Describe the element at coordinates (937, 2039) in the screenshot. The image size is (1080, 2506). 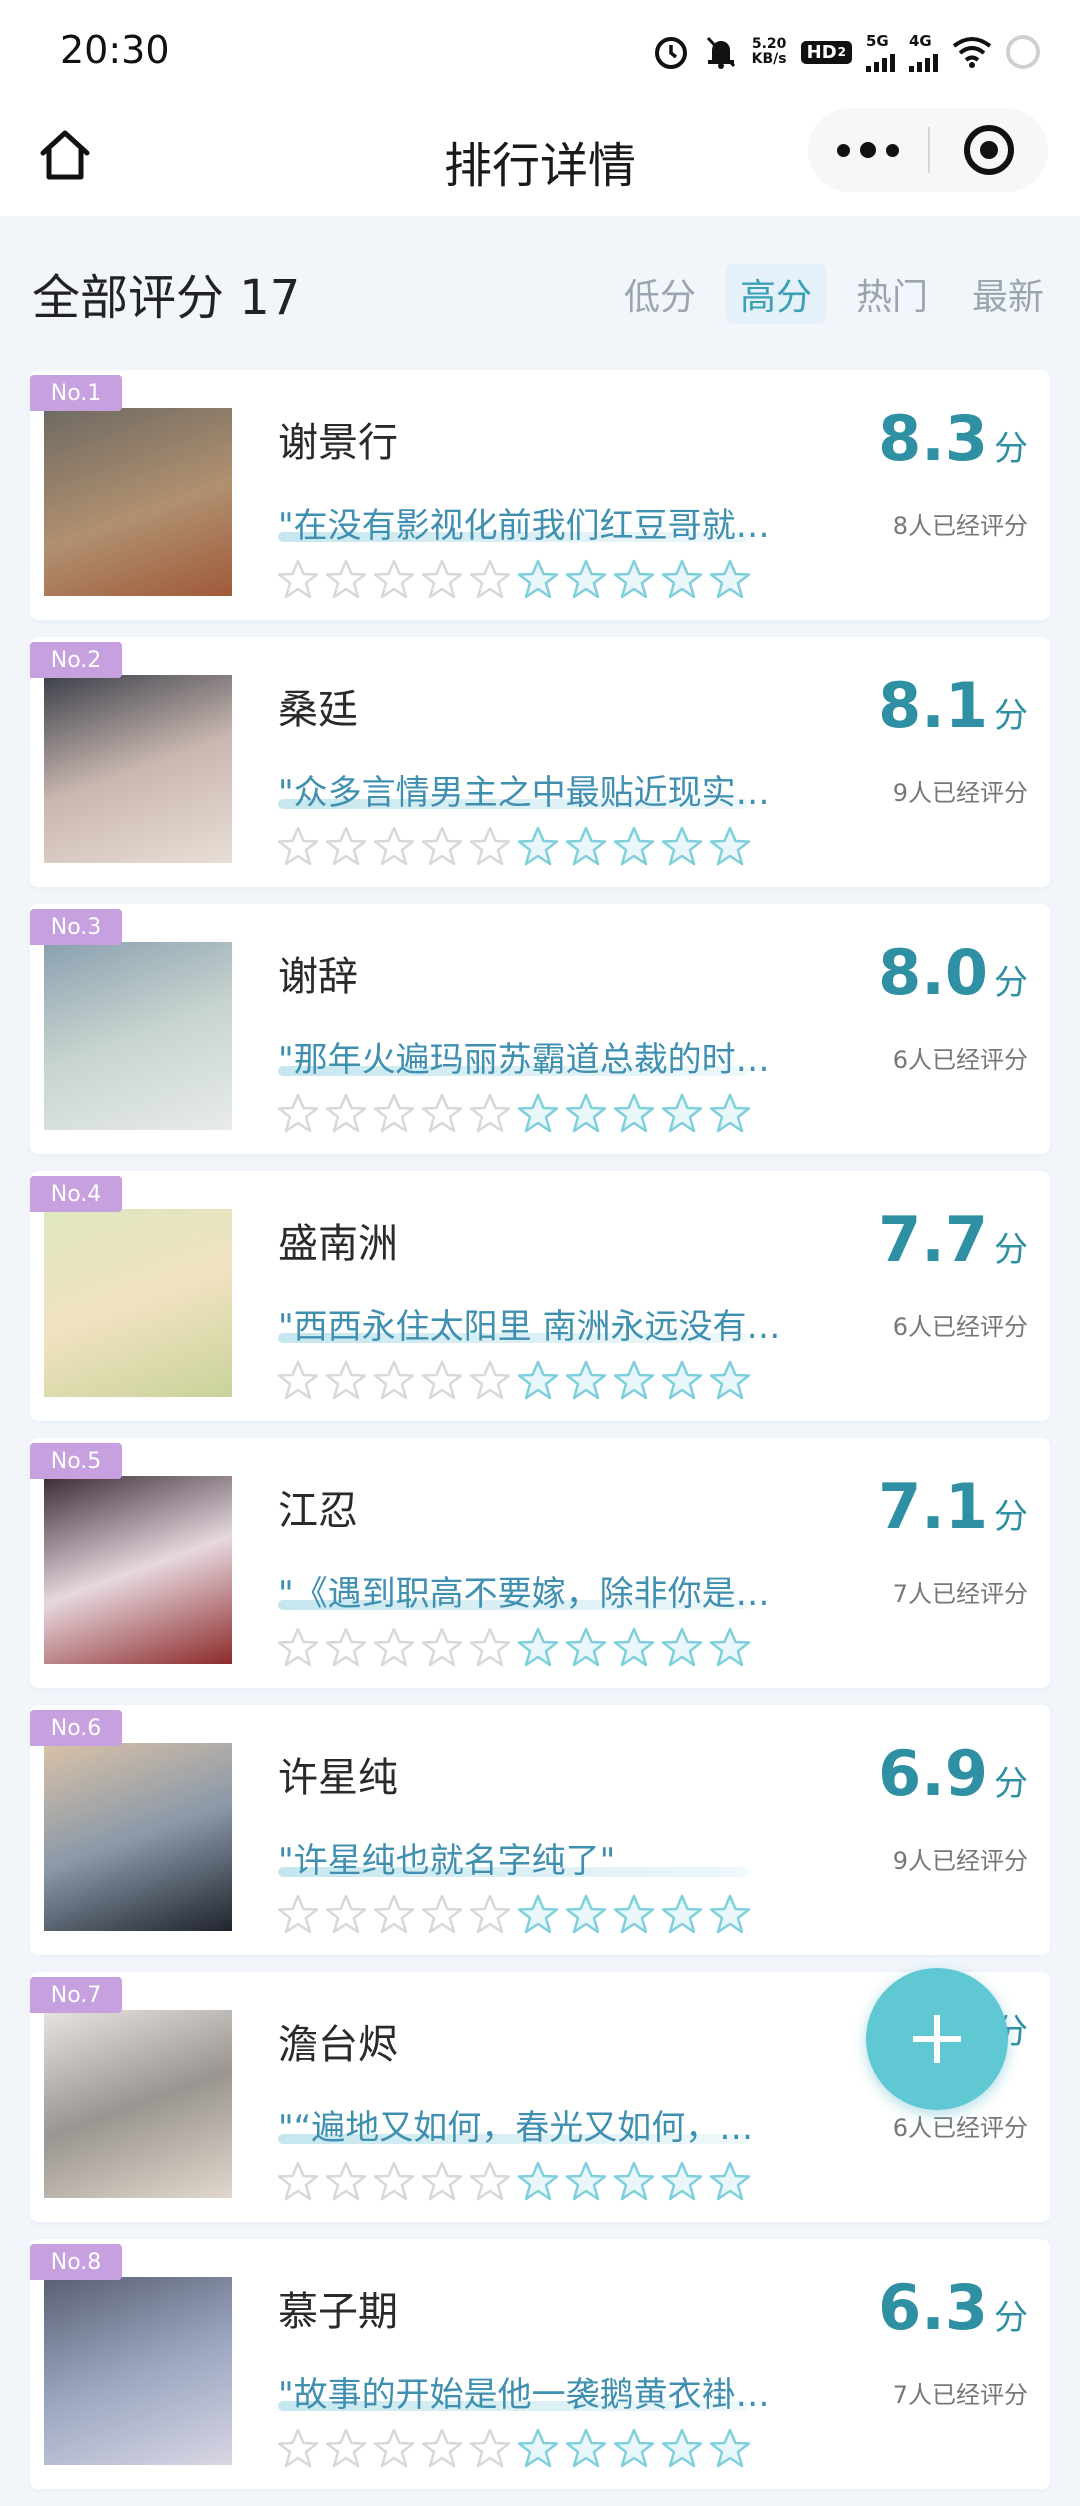
I see `add-rating-button` at that location.